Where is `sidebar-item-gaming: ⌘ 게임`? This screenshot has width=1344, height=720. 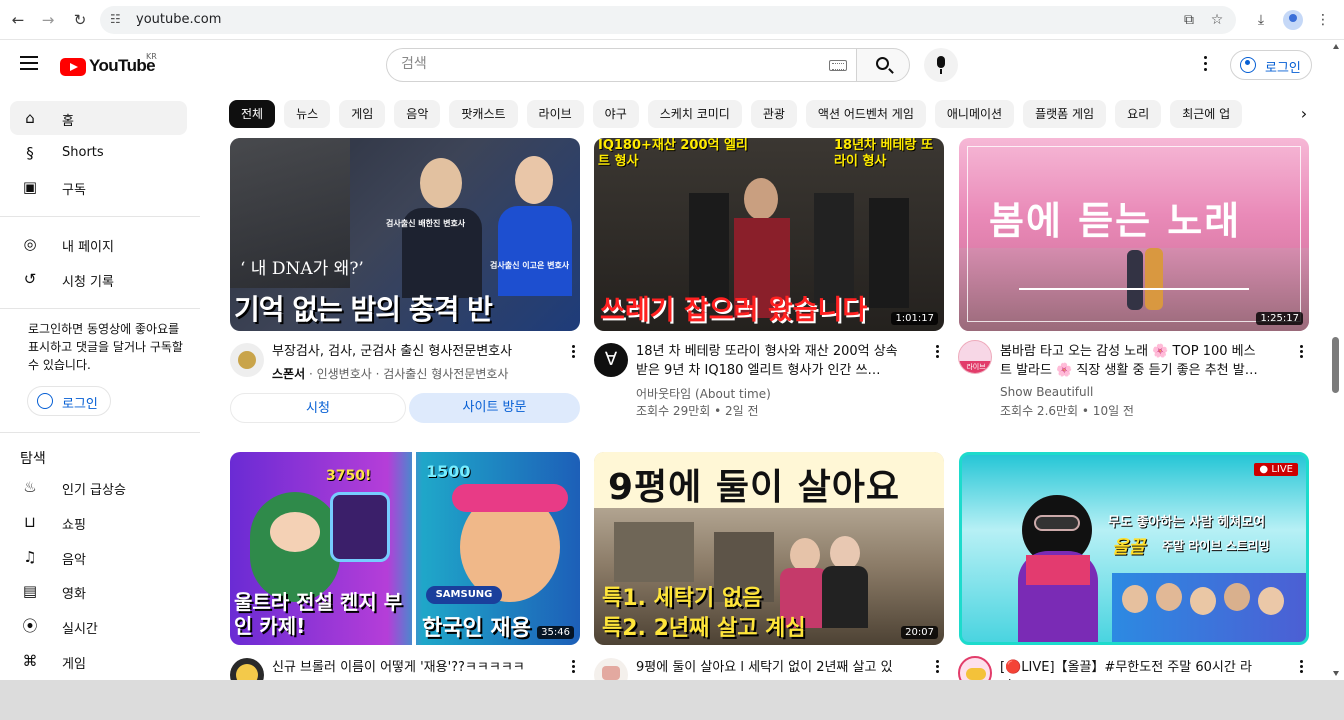 sidebar-item-gaming: ⌘ 게임 is located at coordinates (98, 661).